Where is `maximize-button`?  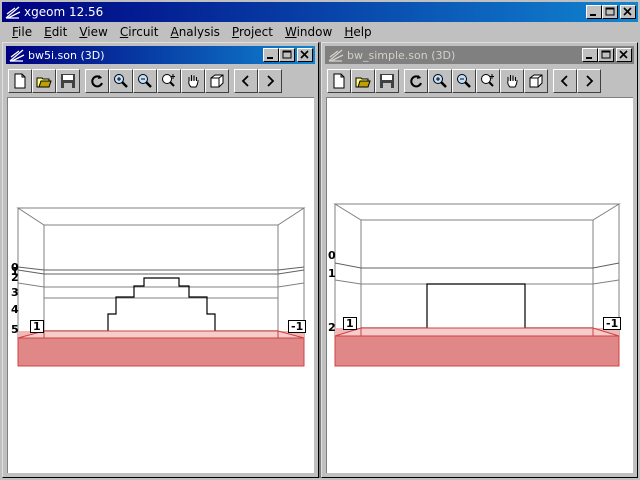
maximize-button is located at coordinates (610, 12).